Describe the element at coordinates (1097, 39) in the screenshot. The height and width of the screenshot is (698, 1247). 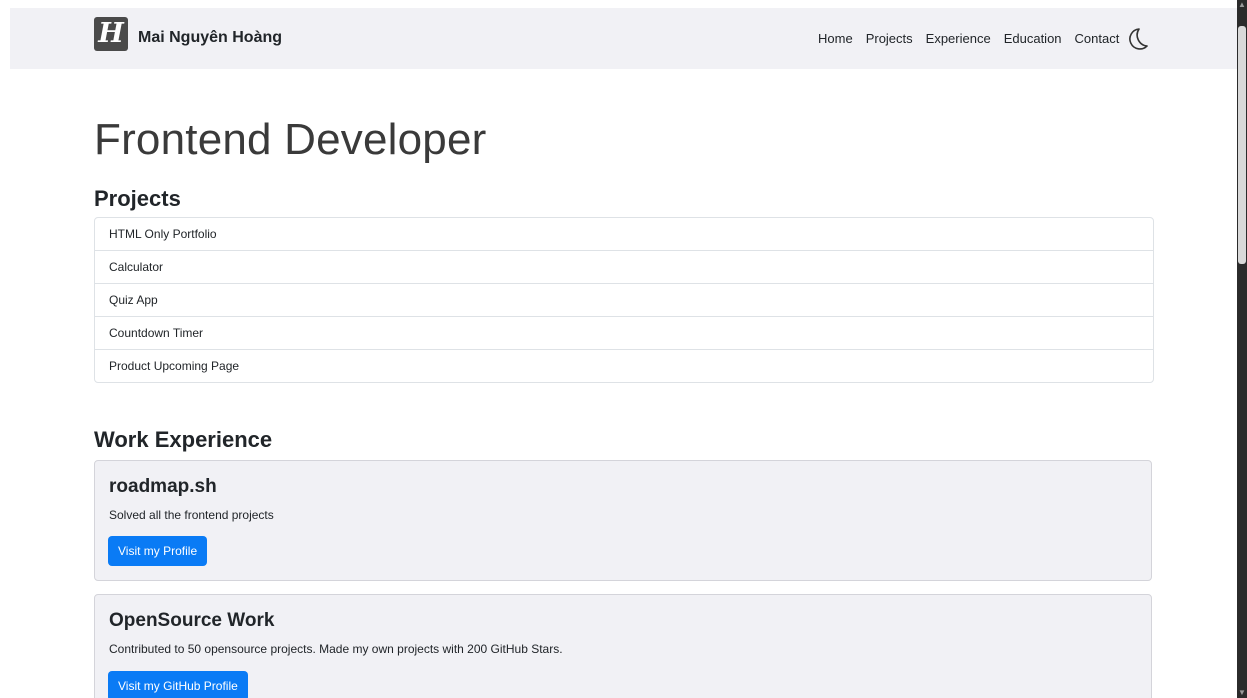
I see `nav-link-contact: Contact` at that location.